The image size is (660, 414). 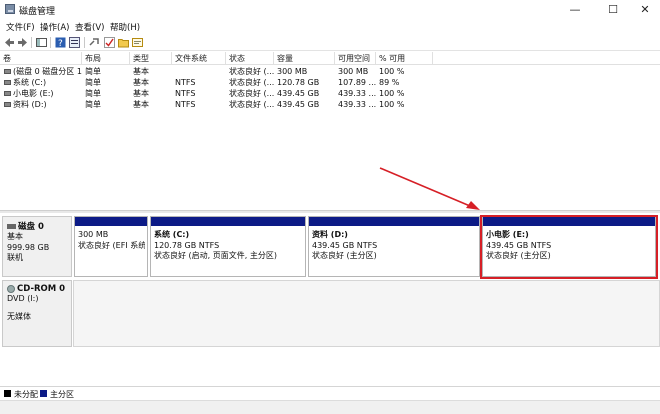 I want to click on disk-0-name: 磁盘 0, so click(x=31, y=227).